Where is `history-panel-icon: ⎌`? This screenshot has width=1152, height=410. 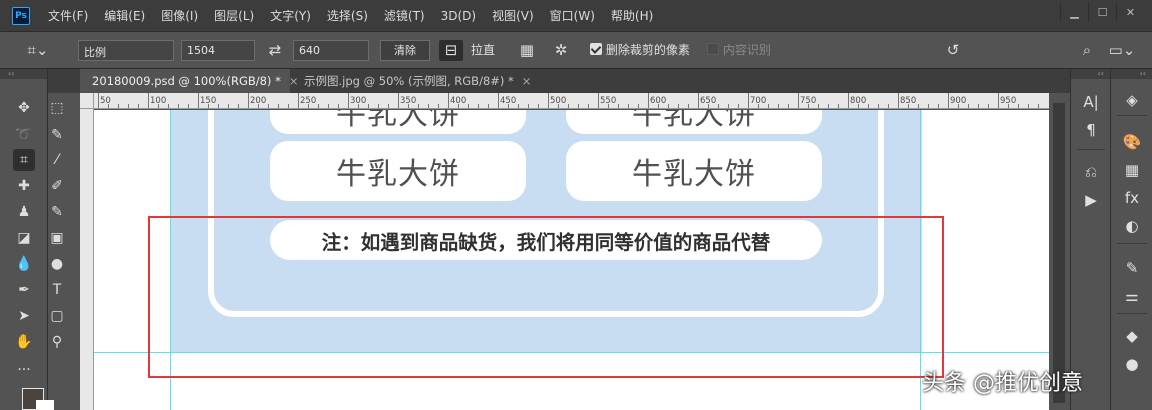
history-panel-icon: ⎌ is located at coordinates (1091, 172).